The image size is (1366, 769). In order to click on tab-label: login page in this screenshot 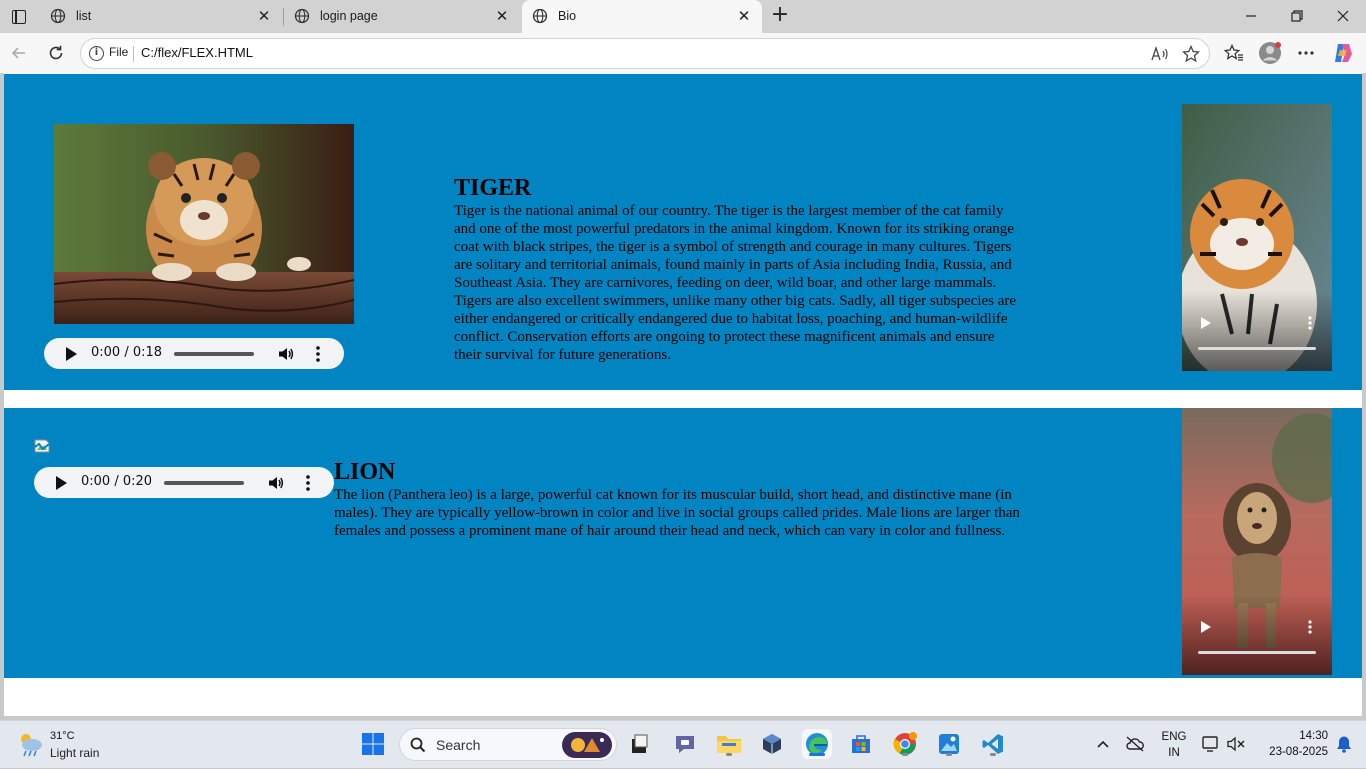, I will do `click(349, 16)`.